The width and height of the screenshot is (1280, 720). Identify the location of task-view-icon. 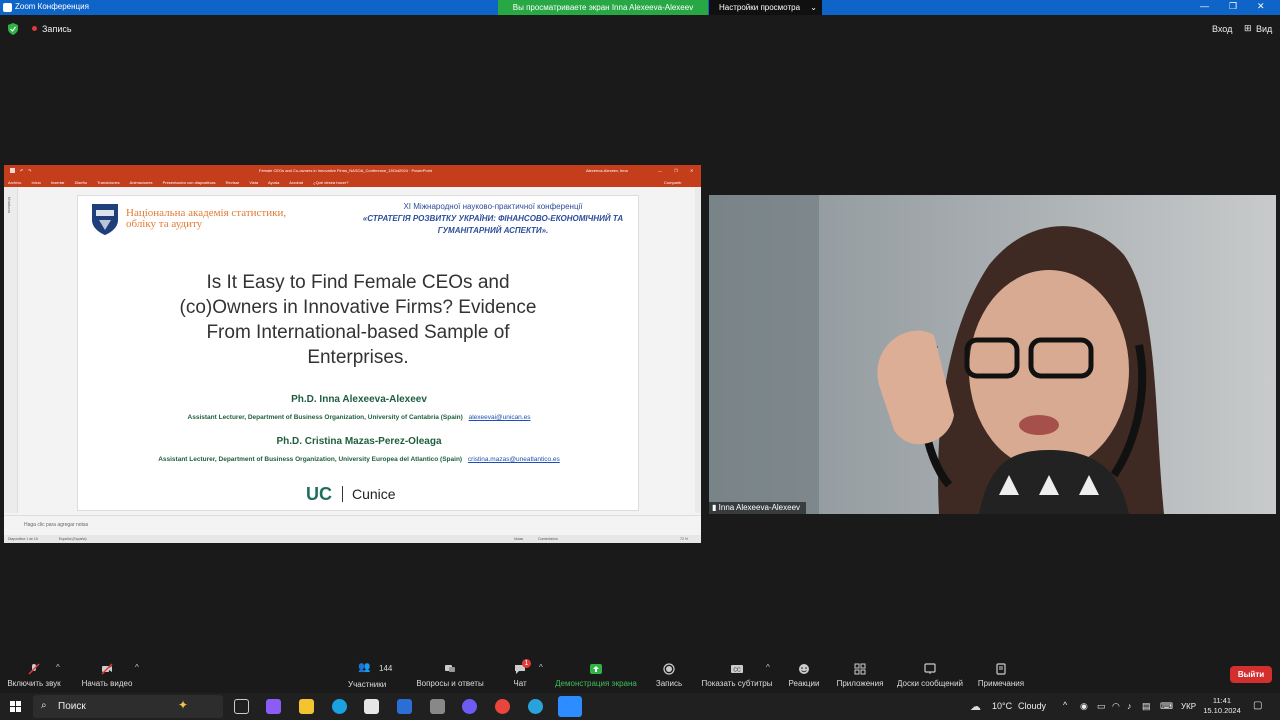
(241, 706).